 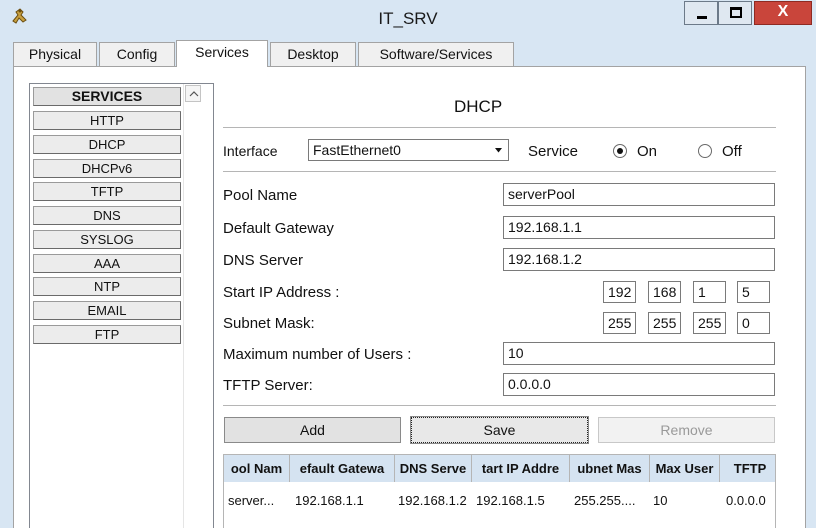 What do you see at coordinates (263, 260) in the screenshot?
I see `dns-server-label: DNS Server` at bounding box center [263, 260].